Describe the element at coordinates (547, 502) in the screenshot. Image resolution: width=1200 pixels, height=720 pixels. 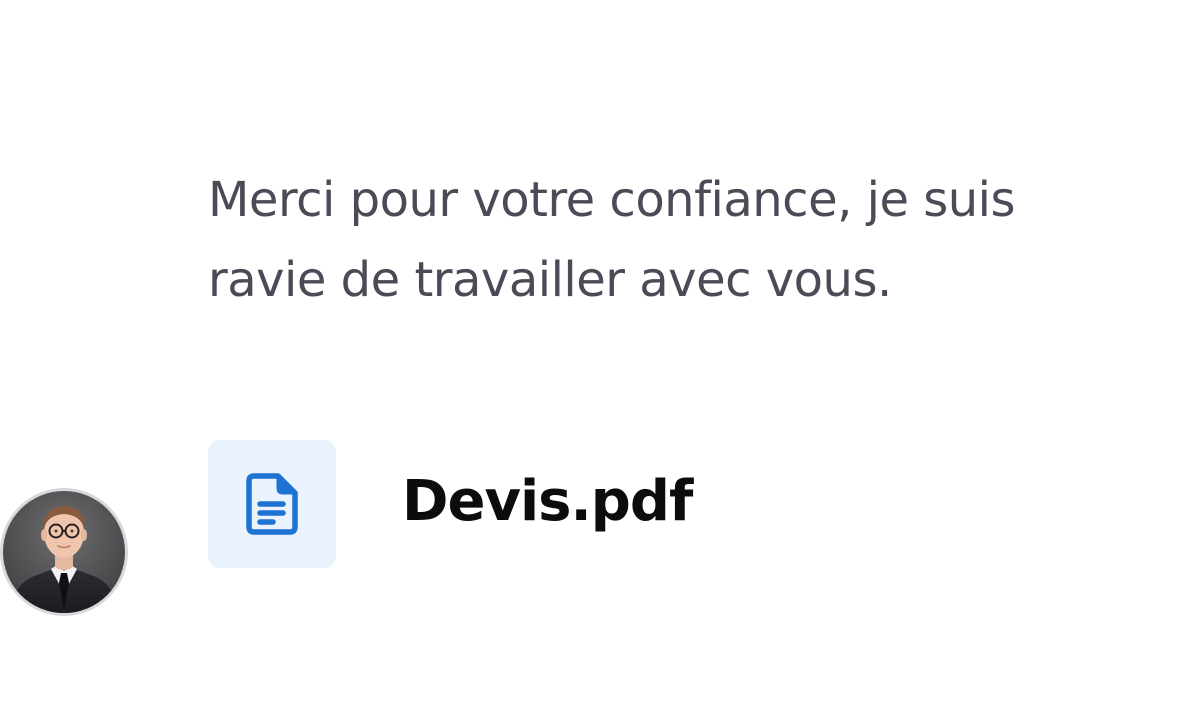
I see `file-name: Devis.pdf` at that location.